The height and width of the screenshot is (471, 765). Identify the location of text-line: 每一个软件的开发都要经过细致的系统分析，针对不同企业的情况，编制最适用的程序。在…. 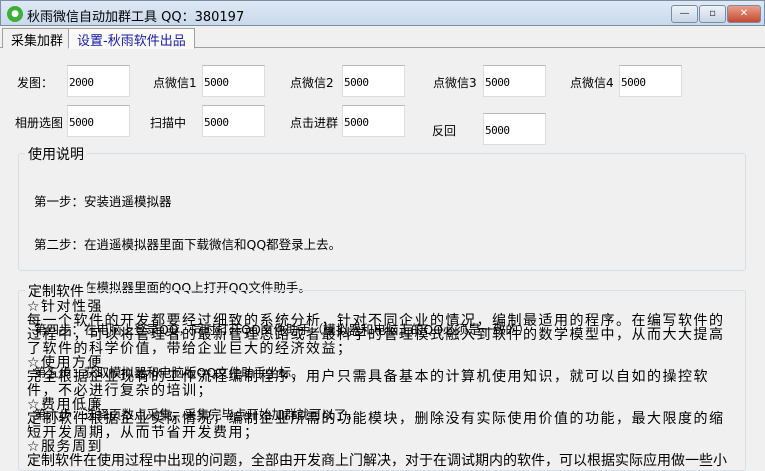
(376, 335).